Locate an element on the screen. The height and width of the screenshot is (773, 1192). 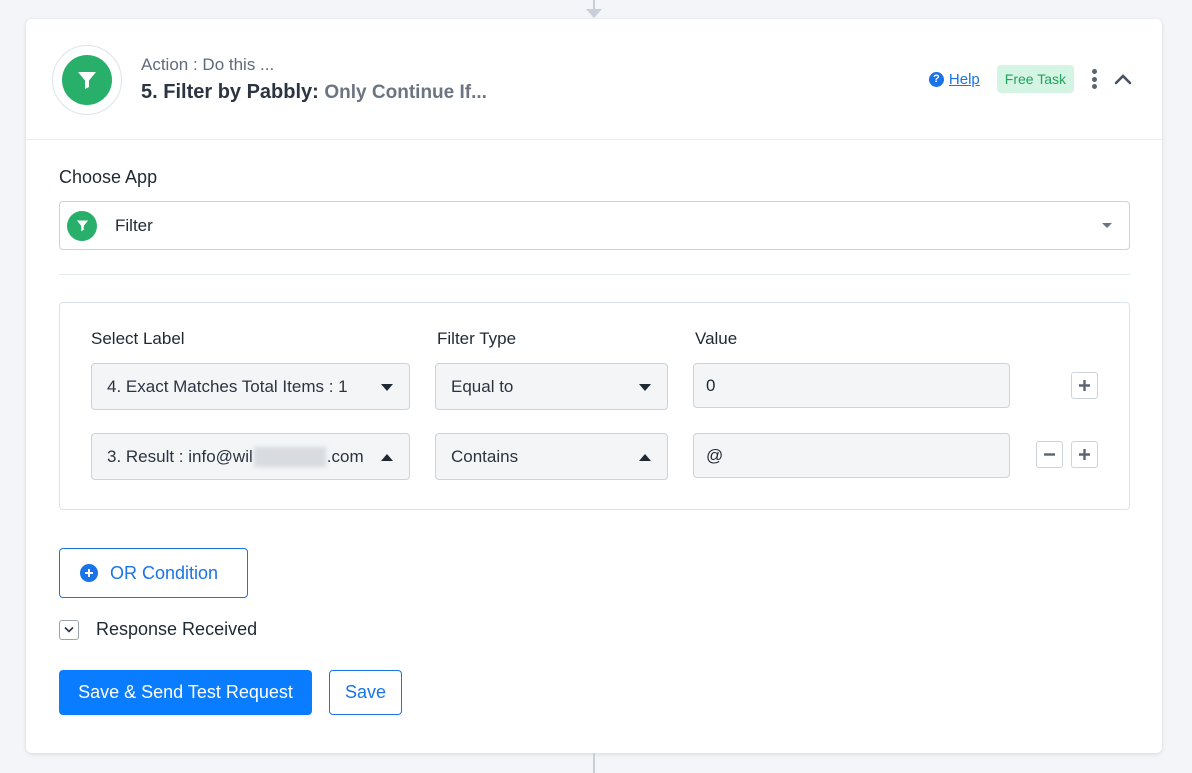
or-condition-label: OR Condition is located at coordinates (164, 572).